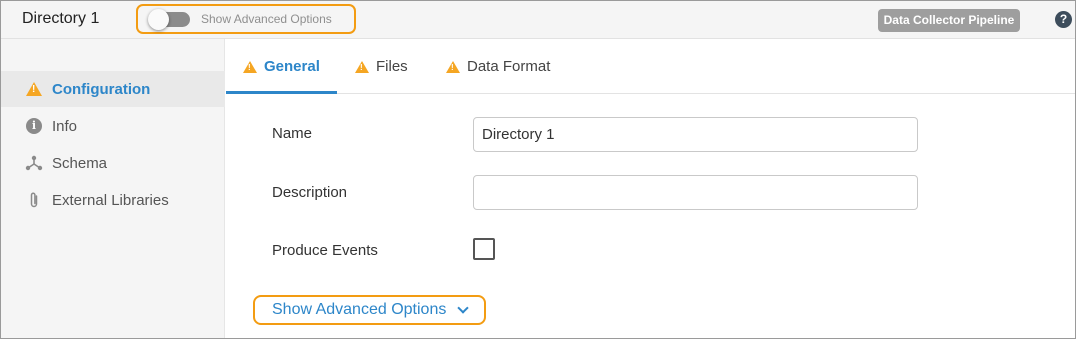  I want to click on toggle-switch, so click(169, 19).